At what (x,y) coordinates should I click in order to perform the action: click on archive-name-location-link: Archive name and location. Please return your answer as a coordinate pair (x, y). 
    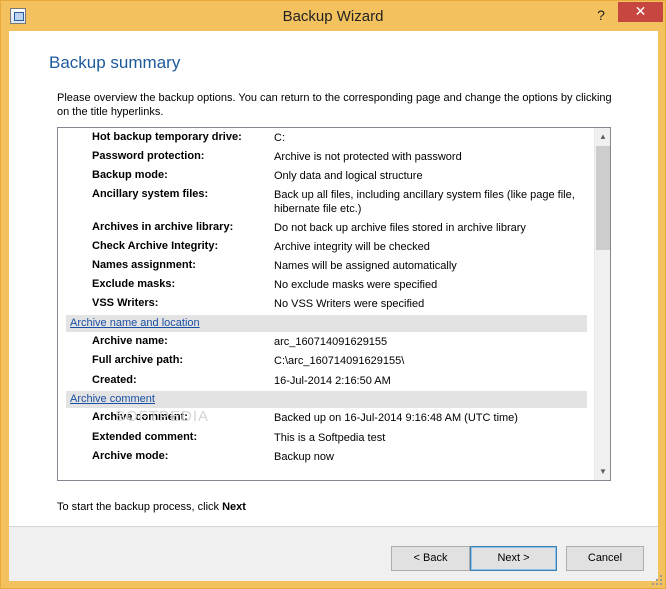
    Looking at the image, I should click on (135, 323).